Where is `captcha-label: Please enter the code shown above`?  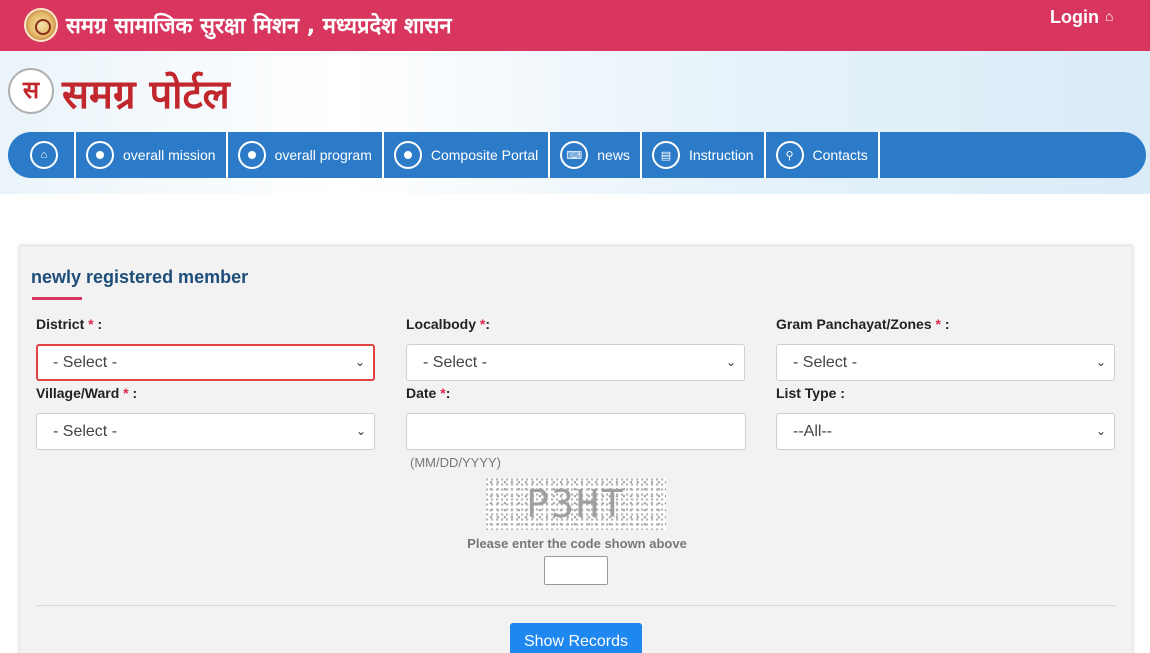 captcha-label: Please enter the code shown above is located at coordinates (577, 543).